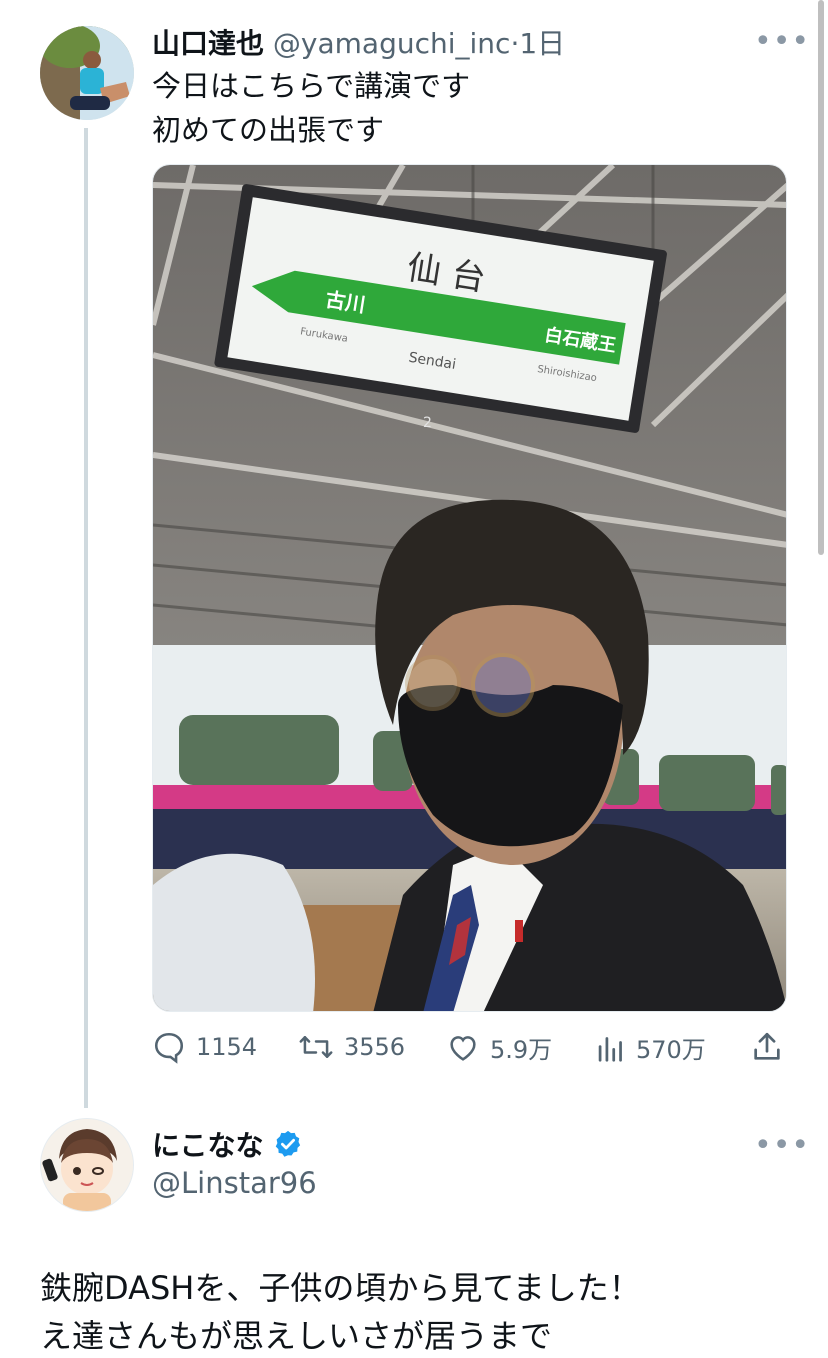  What do you see at coordinates (610, 1049) in the screenshot?
I see `views-icon` at bounding box center [610, 1049].